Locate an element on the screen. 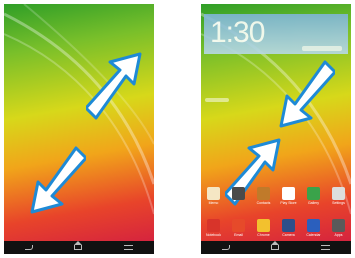  app-label: Camera is located at coordinates (288, 235).